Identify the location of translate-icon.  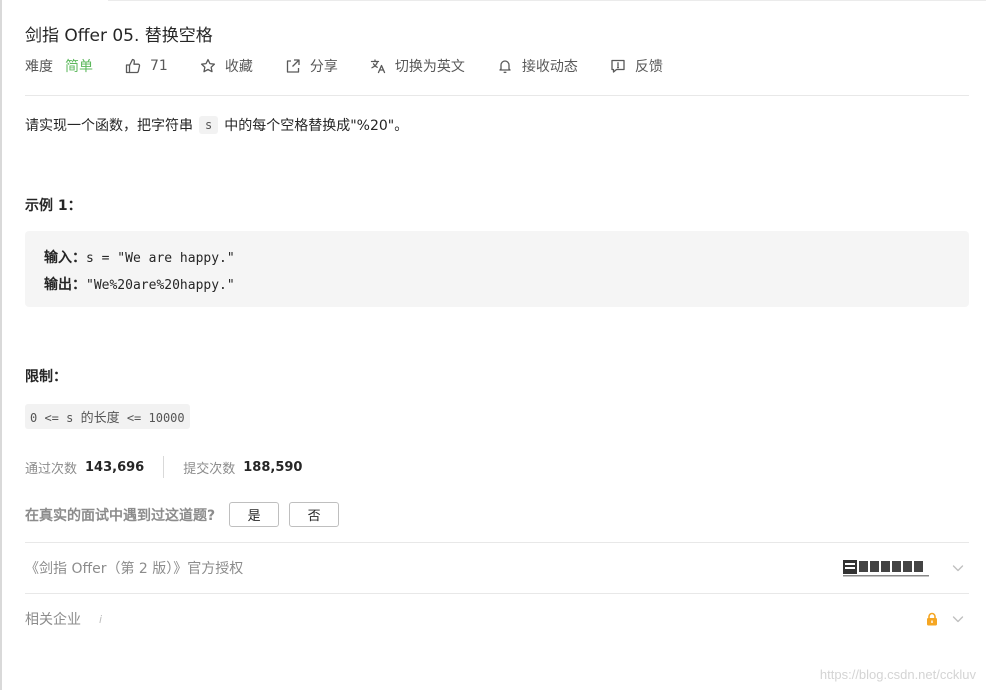
(377, 66).